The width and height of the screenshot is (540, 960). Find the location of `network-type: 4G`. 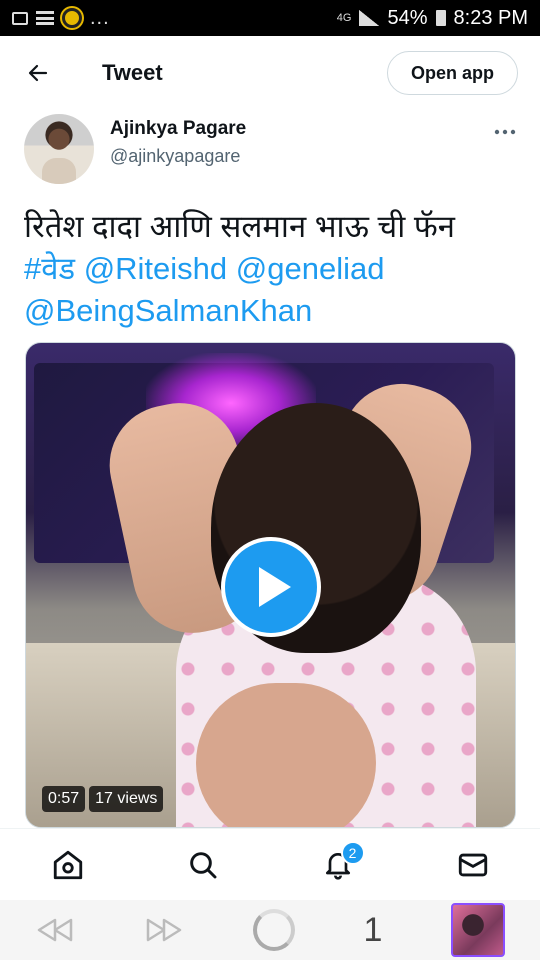

network-type: 4G is located at coordinates (344, 18).